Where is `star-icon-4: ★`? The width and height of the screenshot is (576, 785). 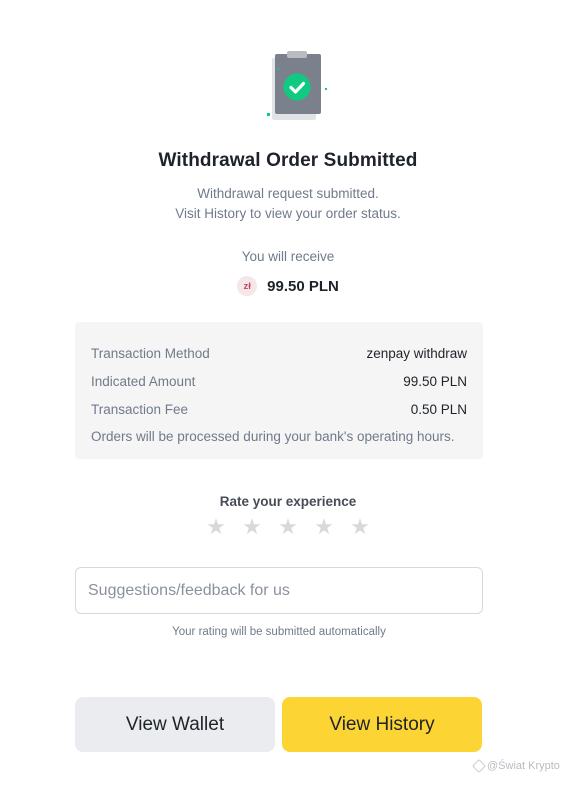 star-icon-4: ★ is located at coordinates (324, 527).